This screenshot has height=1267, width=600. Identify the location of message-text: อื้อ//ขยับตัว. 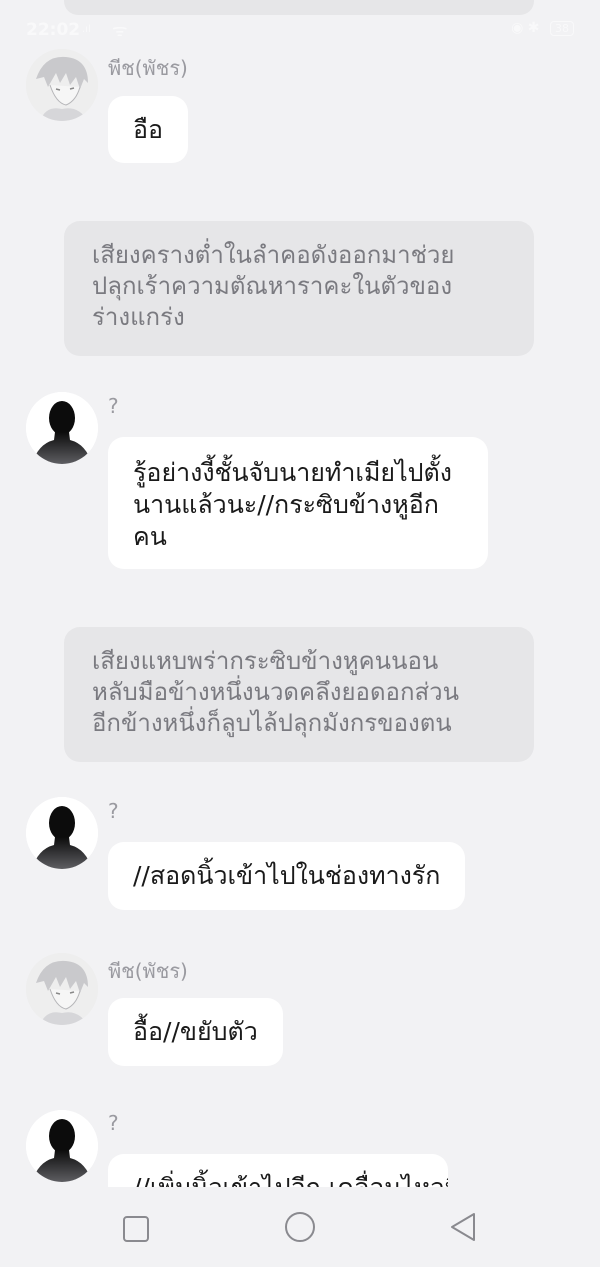
(195, 1031).